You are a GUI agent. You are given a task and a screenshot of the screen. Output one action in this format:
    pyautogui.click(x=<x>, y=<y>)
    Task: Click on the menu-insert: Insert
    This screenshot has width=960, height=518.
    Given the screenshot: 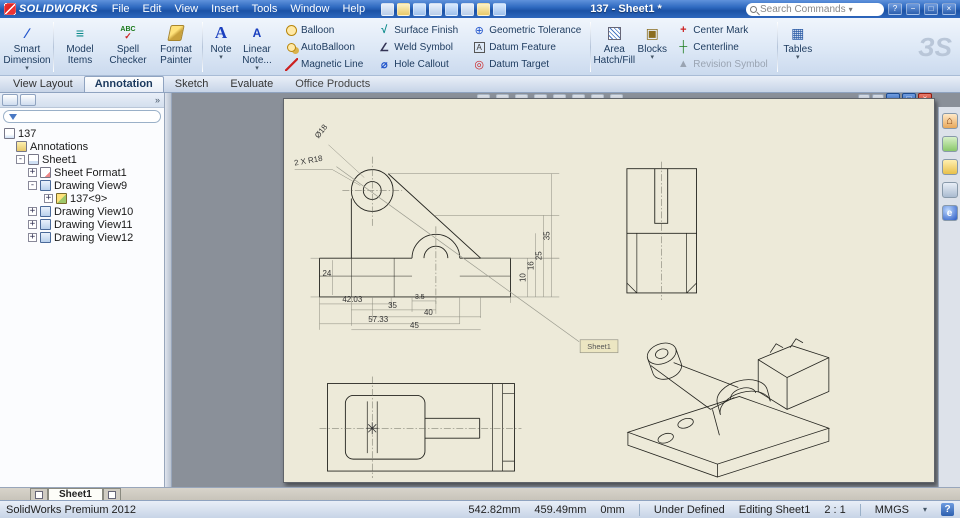 What is the action you would take?
    pyautogui.click(x=225, y=9)
    